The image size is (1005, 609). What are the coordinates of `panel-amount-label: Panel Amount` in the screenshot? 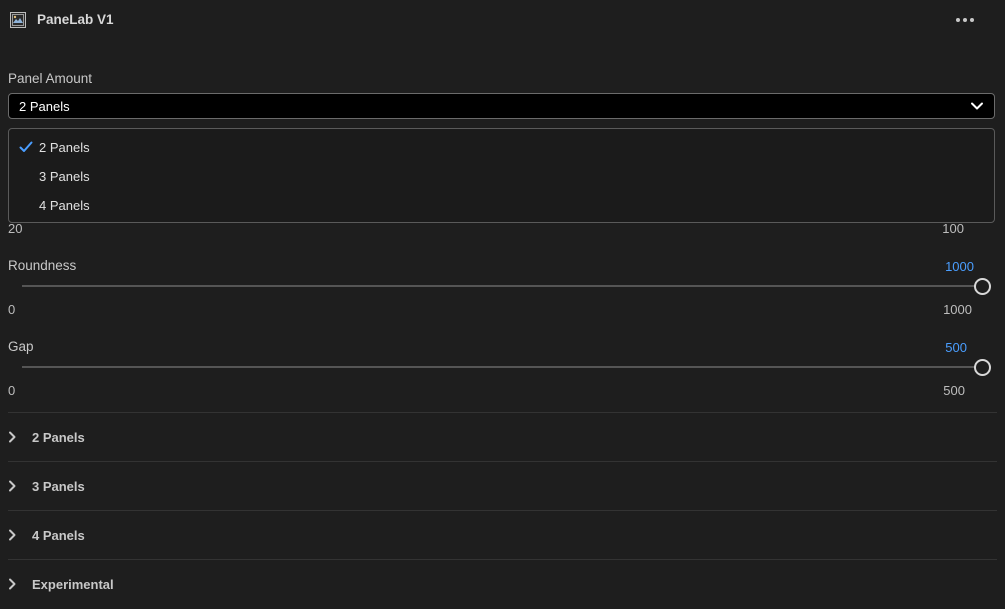 It's located at (50, 78).